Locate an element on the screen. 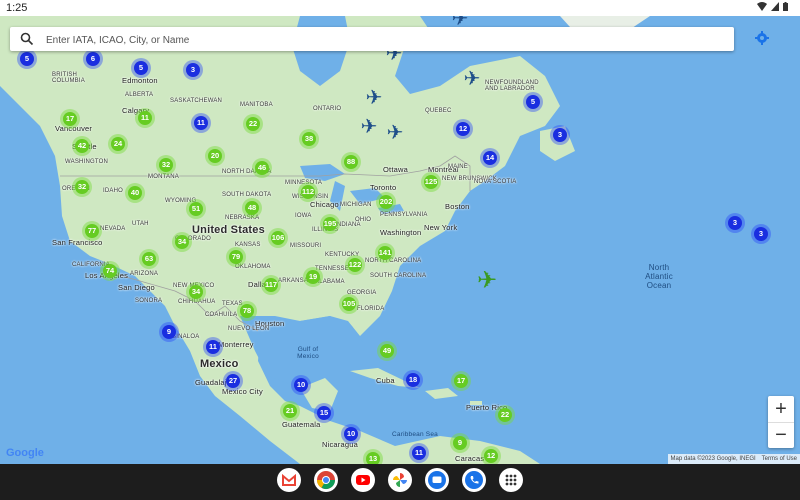 This screenshot has width=800, height=500. apps-icon is located at coordinates (511, 480).